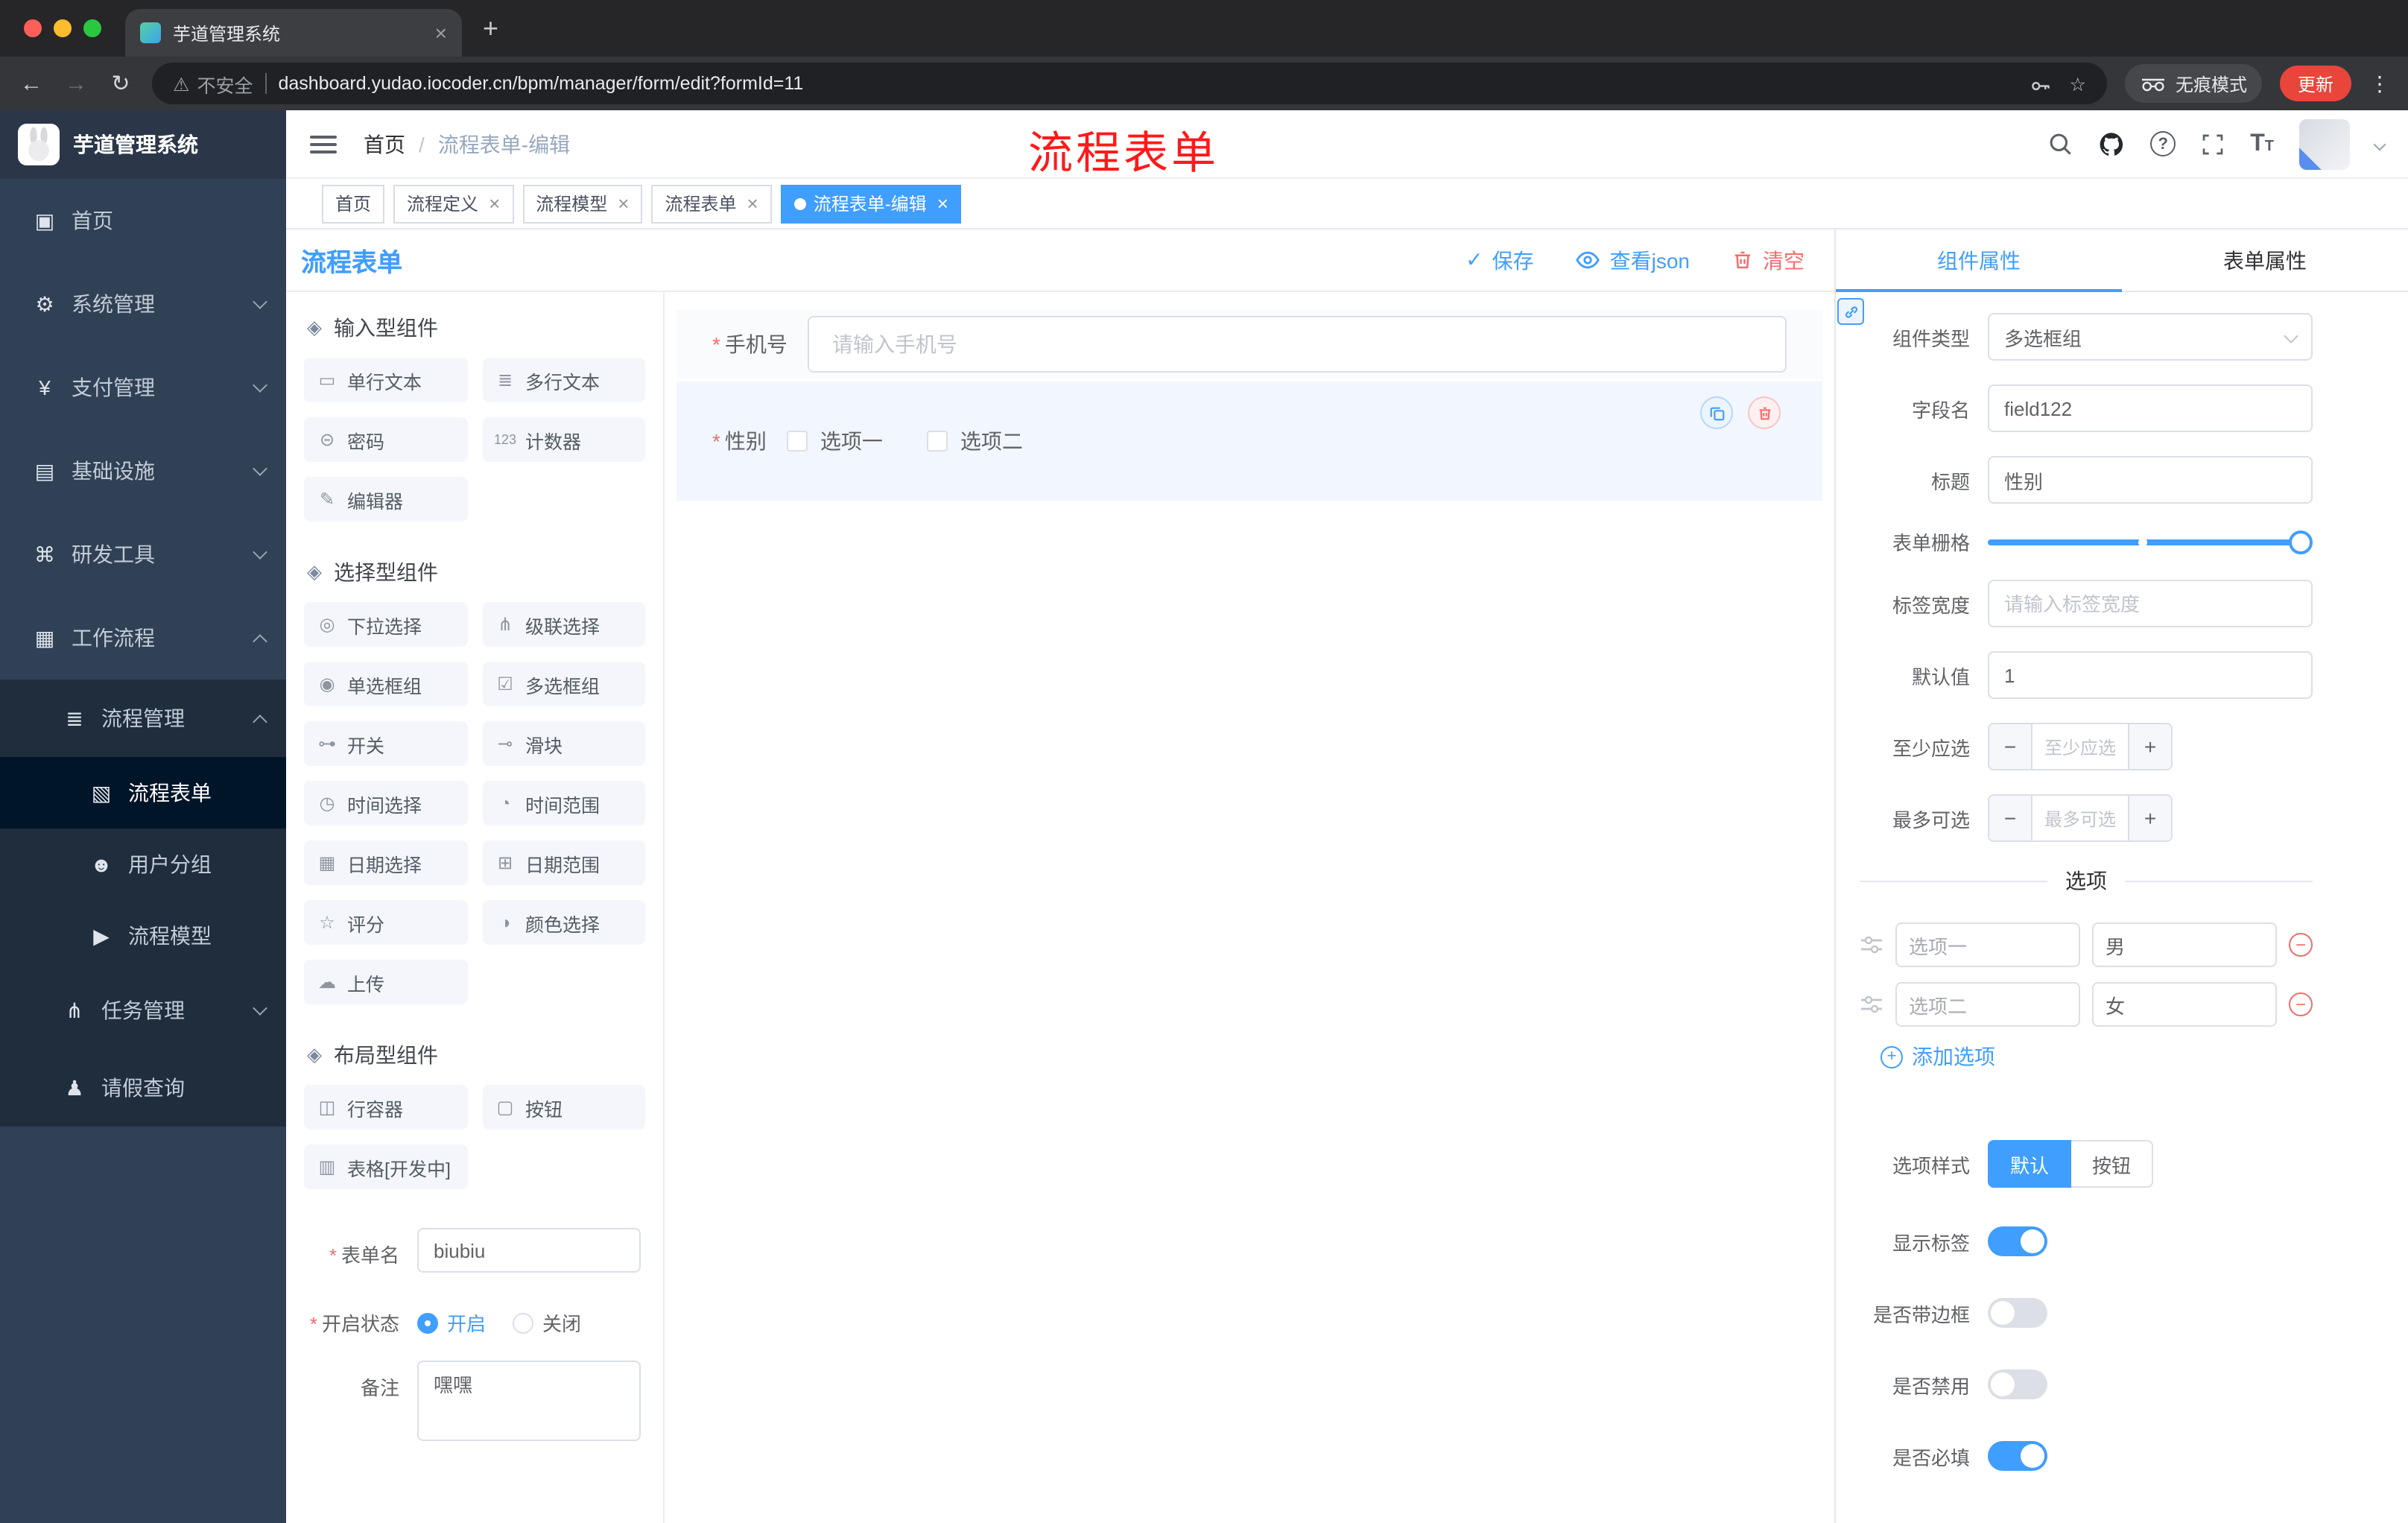 The width and height of the screenshot is (2408, 1523). I want to click on gender-option-2-checkbox: 选项二, so click(975, 441).